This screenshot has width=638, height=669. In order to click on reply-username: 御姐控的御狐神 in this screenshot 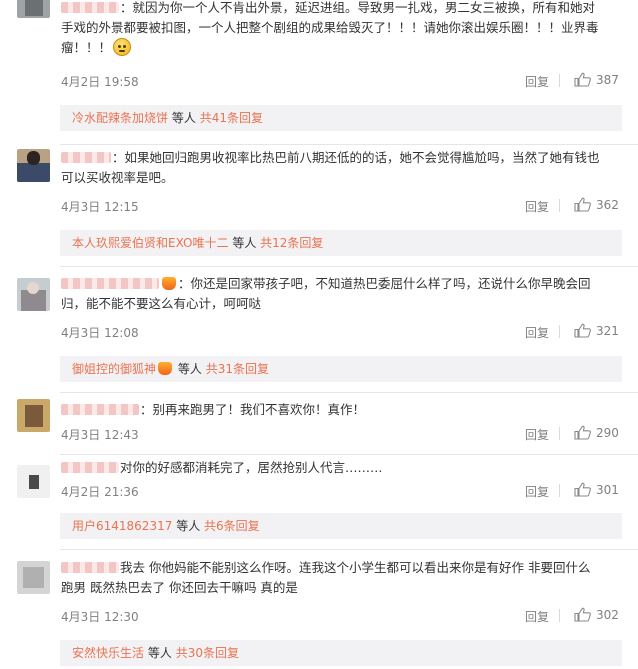, I will do `click(114, 369)`.